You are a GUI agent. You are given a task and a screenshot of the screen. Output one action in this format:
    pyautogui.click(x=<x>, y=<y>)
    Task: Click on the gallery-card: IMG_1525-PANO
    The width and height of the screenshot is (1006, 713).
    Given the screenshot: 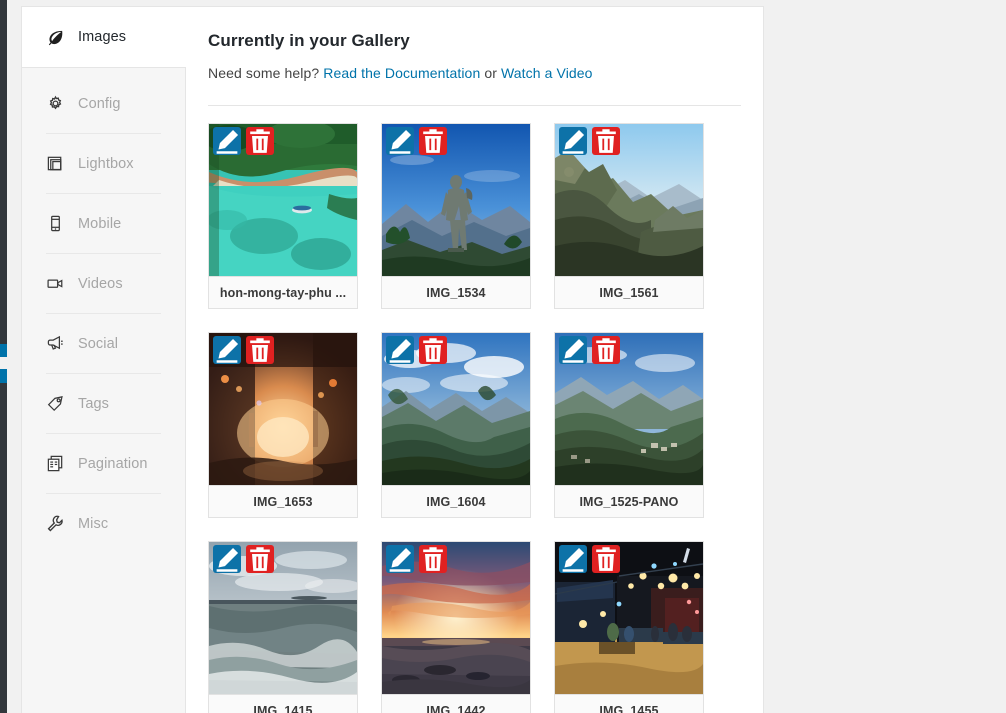 What is the action you would take?
    pyautogui.click(x=629, y=425)
    